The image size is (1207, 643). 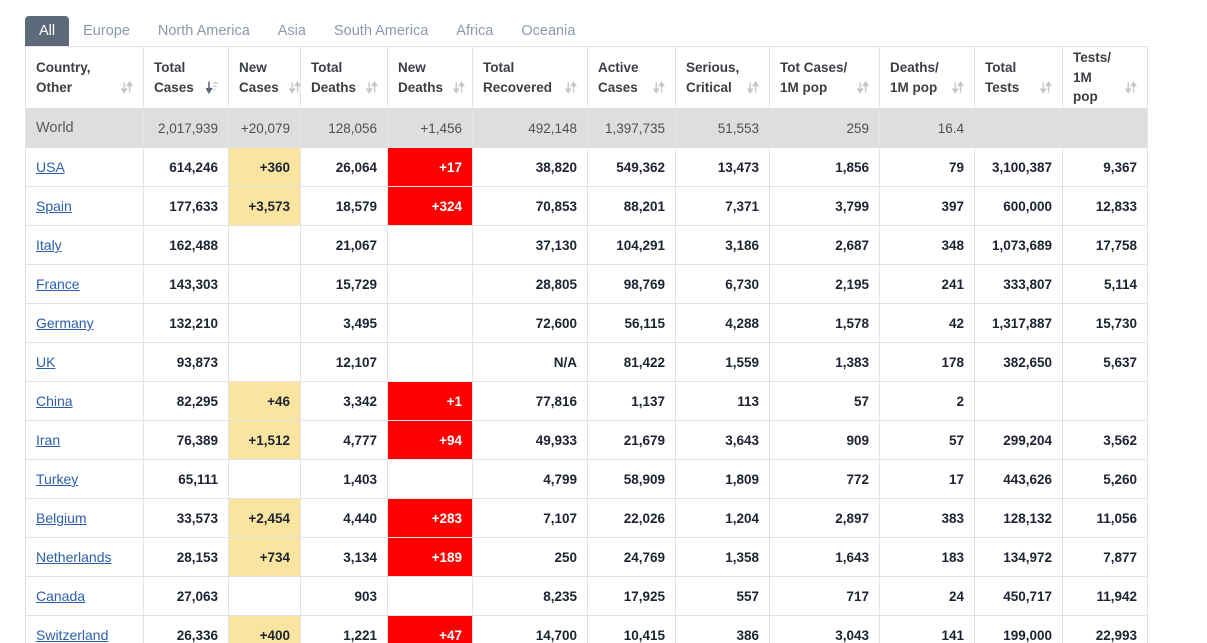 I want to click on column-header-cases: Total Cases, so click(x=186, y=77).